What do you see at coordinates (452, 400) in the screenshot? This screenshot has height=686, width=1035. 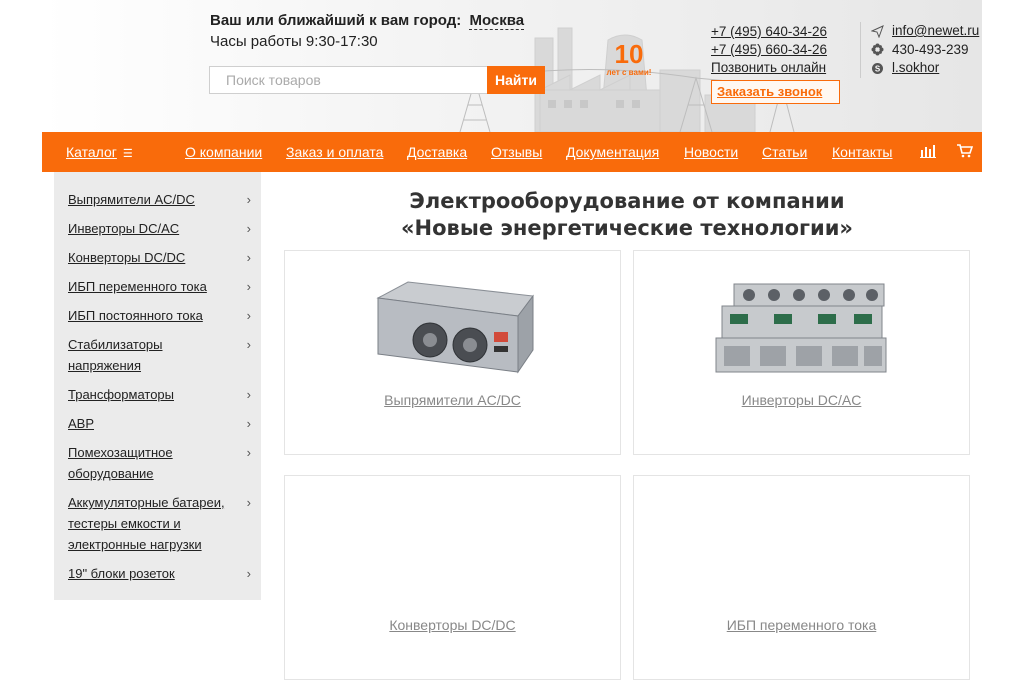 I see `card-title: Выпрямители AC/DC` at bounding box center [452, 400].